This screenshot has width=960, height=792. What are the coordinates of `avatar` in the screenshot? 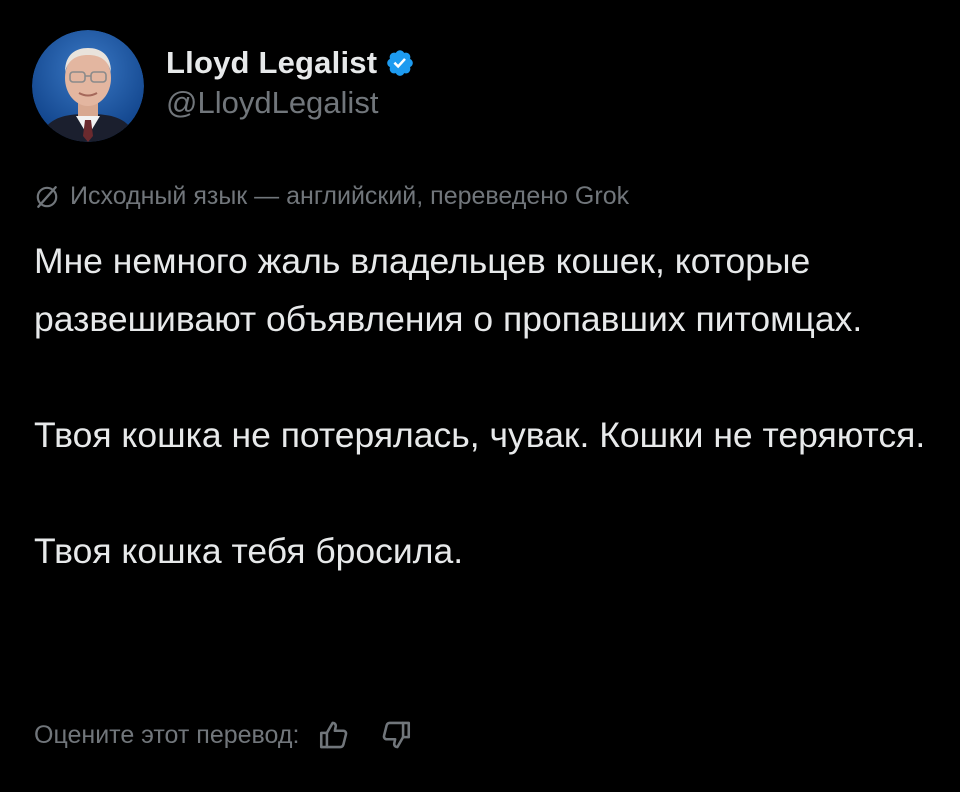 It's located at (88, 86).